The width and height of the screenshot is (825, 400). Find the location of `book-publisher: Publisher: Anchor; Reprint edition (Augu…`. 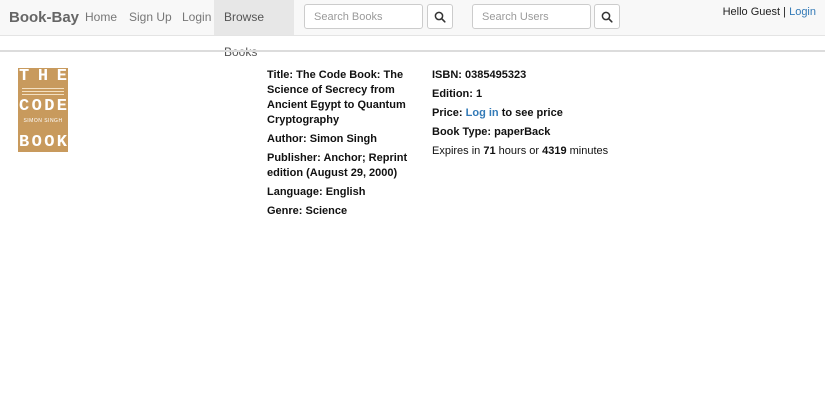

book-publisher: Publisher: Anchor; Reprint edition (Augu… is located at coordinates (337, 165).